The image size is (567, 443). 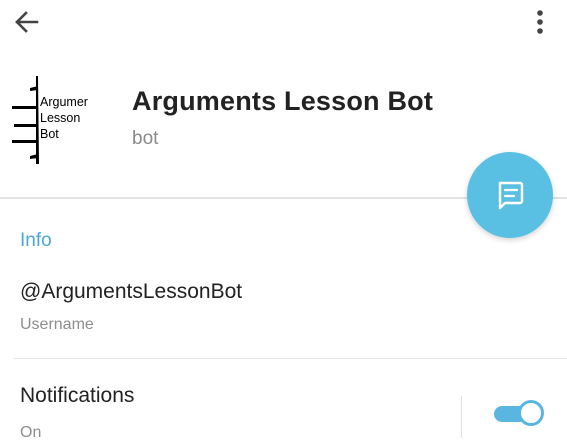 I want to click on toggle-knob, so click(x=531, y=413).